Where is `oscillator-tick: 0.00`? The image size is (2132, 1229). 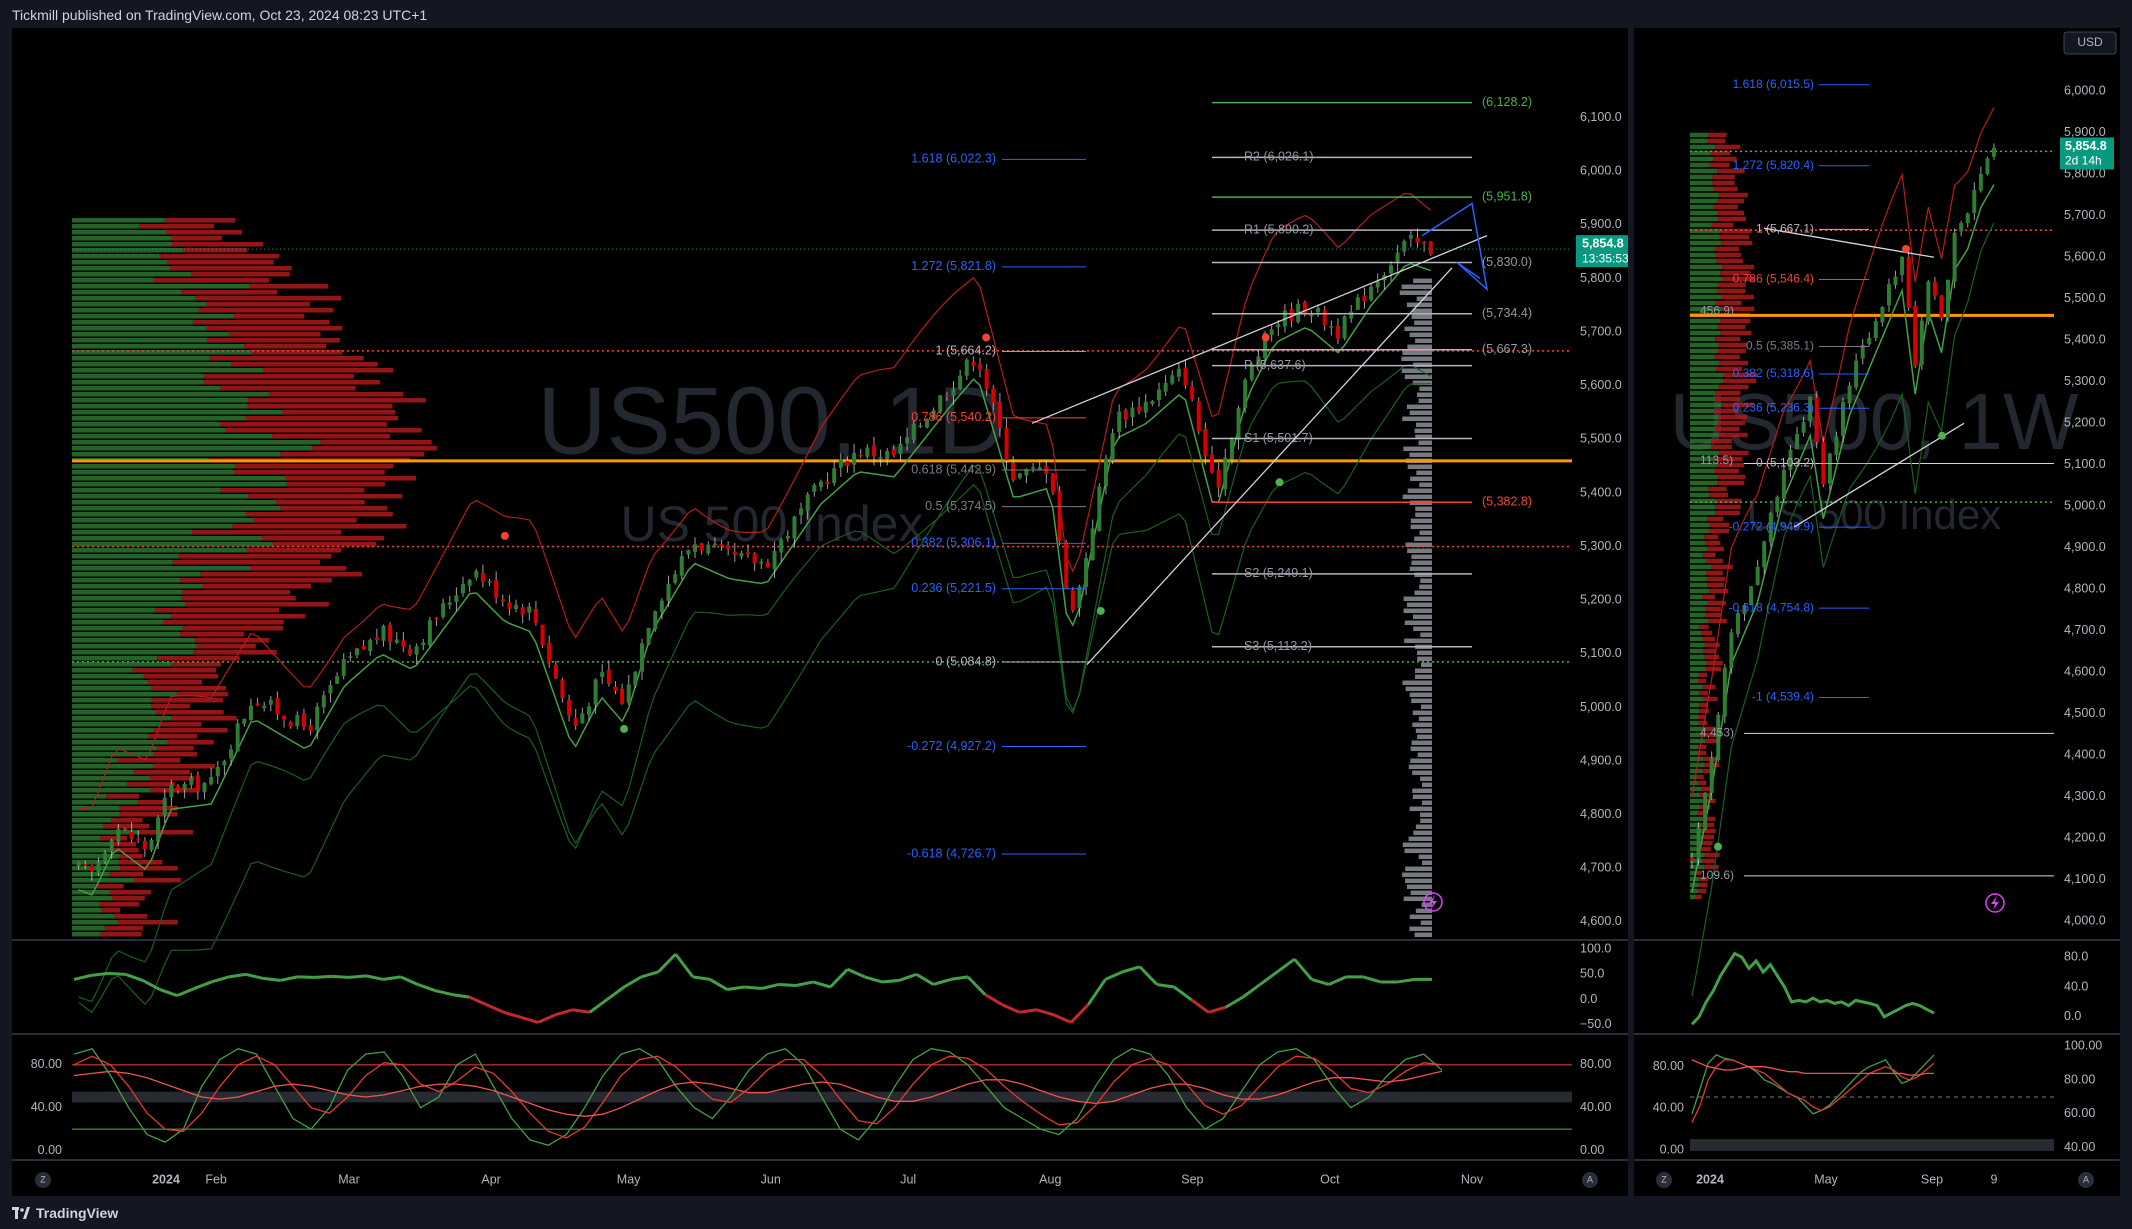 oscillator-tick: 0.00 is located at coordinates (1592, 1150).